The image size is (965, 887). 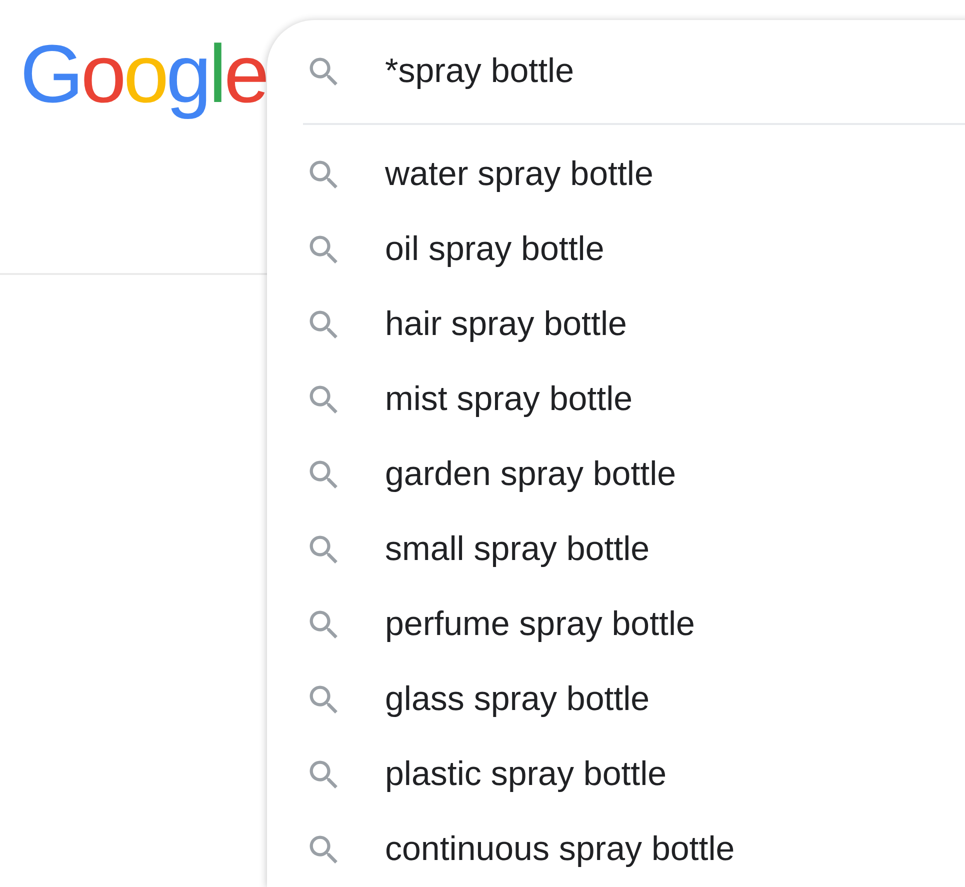 What do you see at coordinates (616, 849) in the screenshot?
I see `suggestion-item: continuous spray bottle` at bounding box center [616, 849].